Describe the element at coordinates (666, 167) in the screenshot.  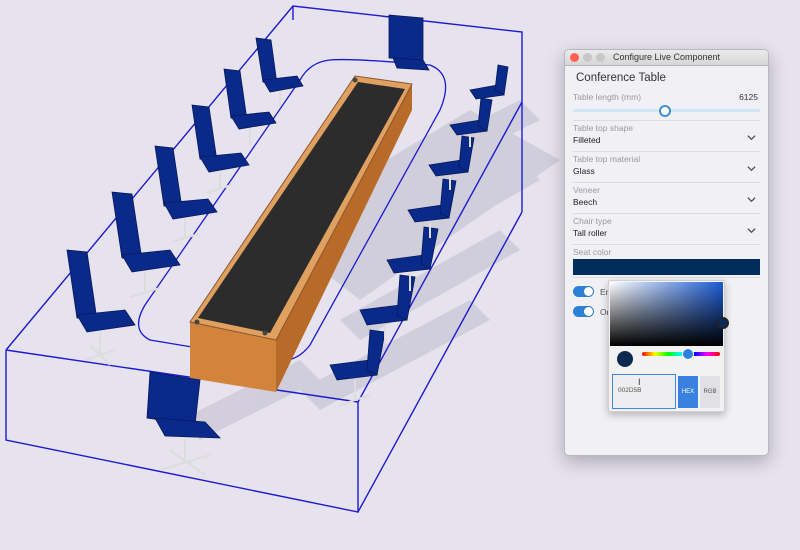
I see `table-top-material-select: Table top material Glass` at that location.